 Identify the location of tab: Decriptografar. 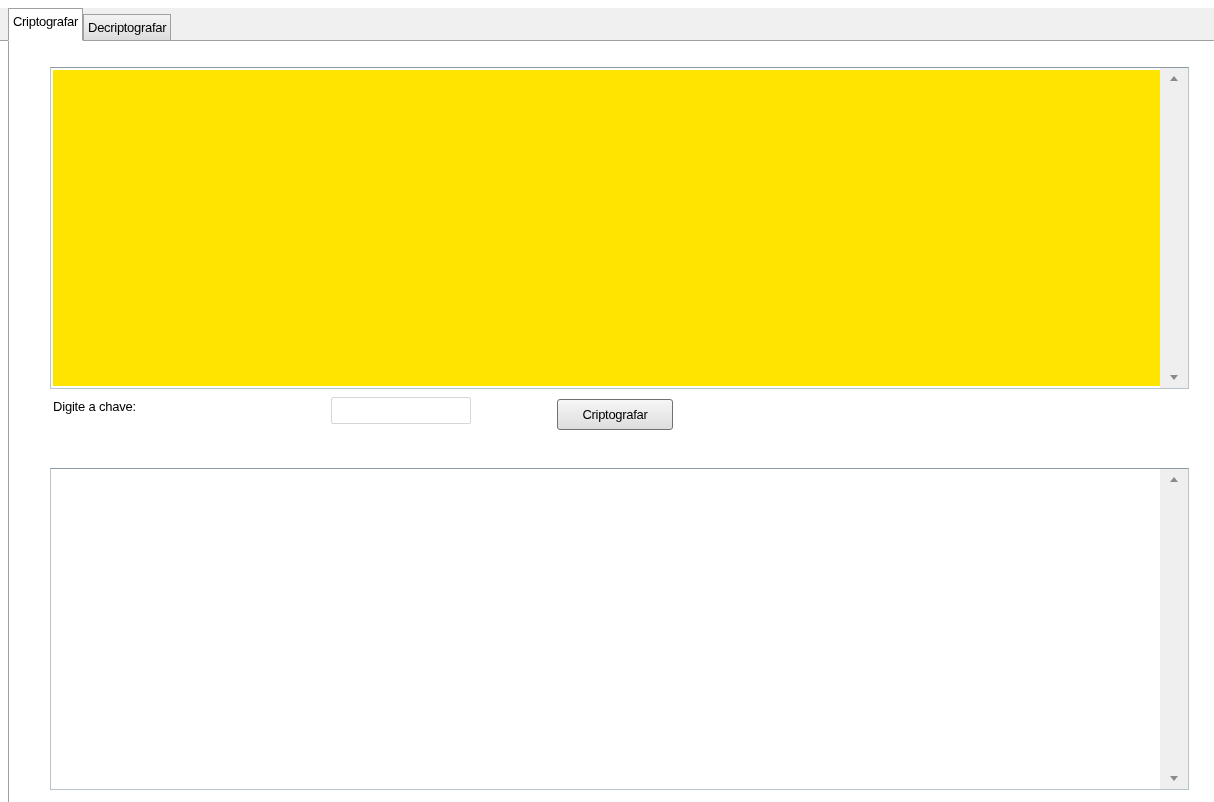
(127, 27).